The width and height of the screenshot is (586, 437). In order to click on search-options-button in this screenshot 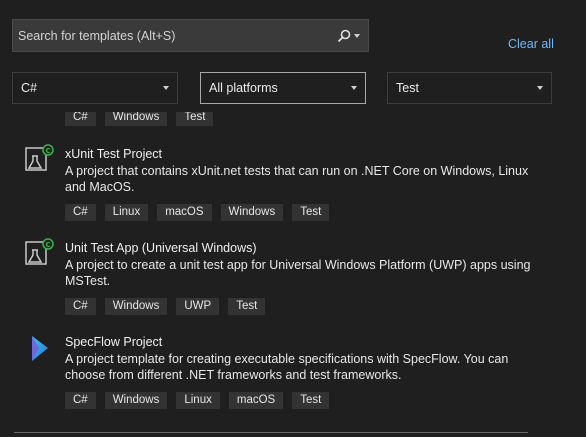, I will do `click(348, 36)`.